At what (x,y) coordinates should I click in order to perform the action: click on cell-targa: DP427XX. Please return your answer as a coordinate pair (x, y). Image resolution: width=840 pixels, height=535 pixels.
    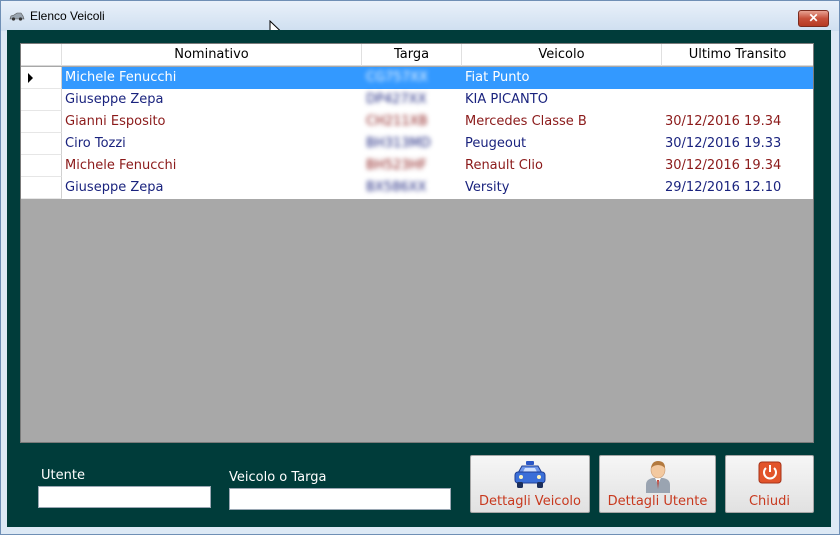
    Looking at the image, I should click on (396, 99).